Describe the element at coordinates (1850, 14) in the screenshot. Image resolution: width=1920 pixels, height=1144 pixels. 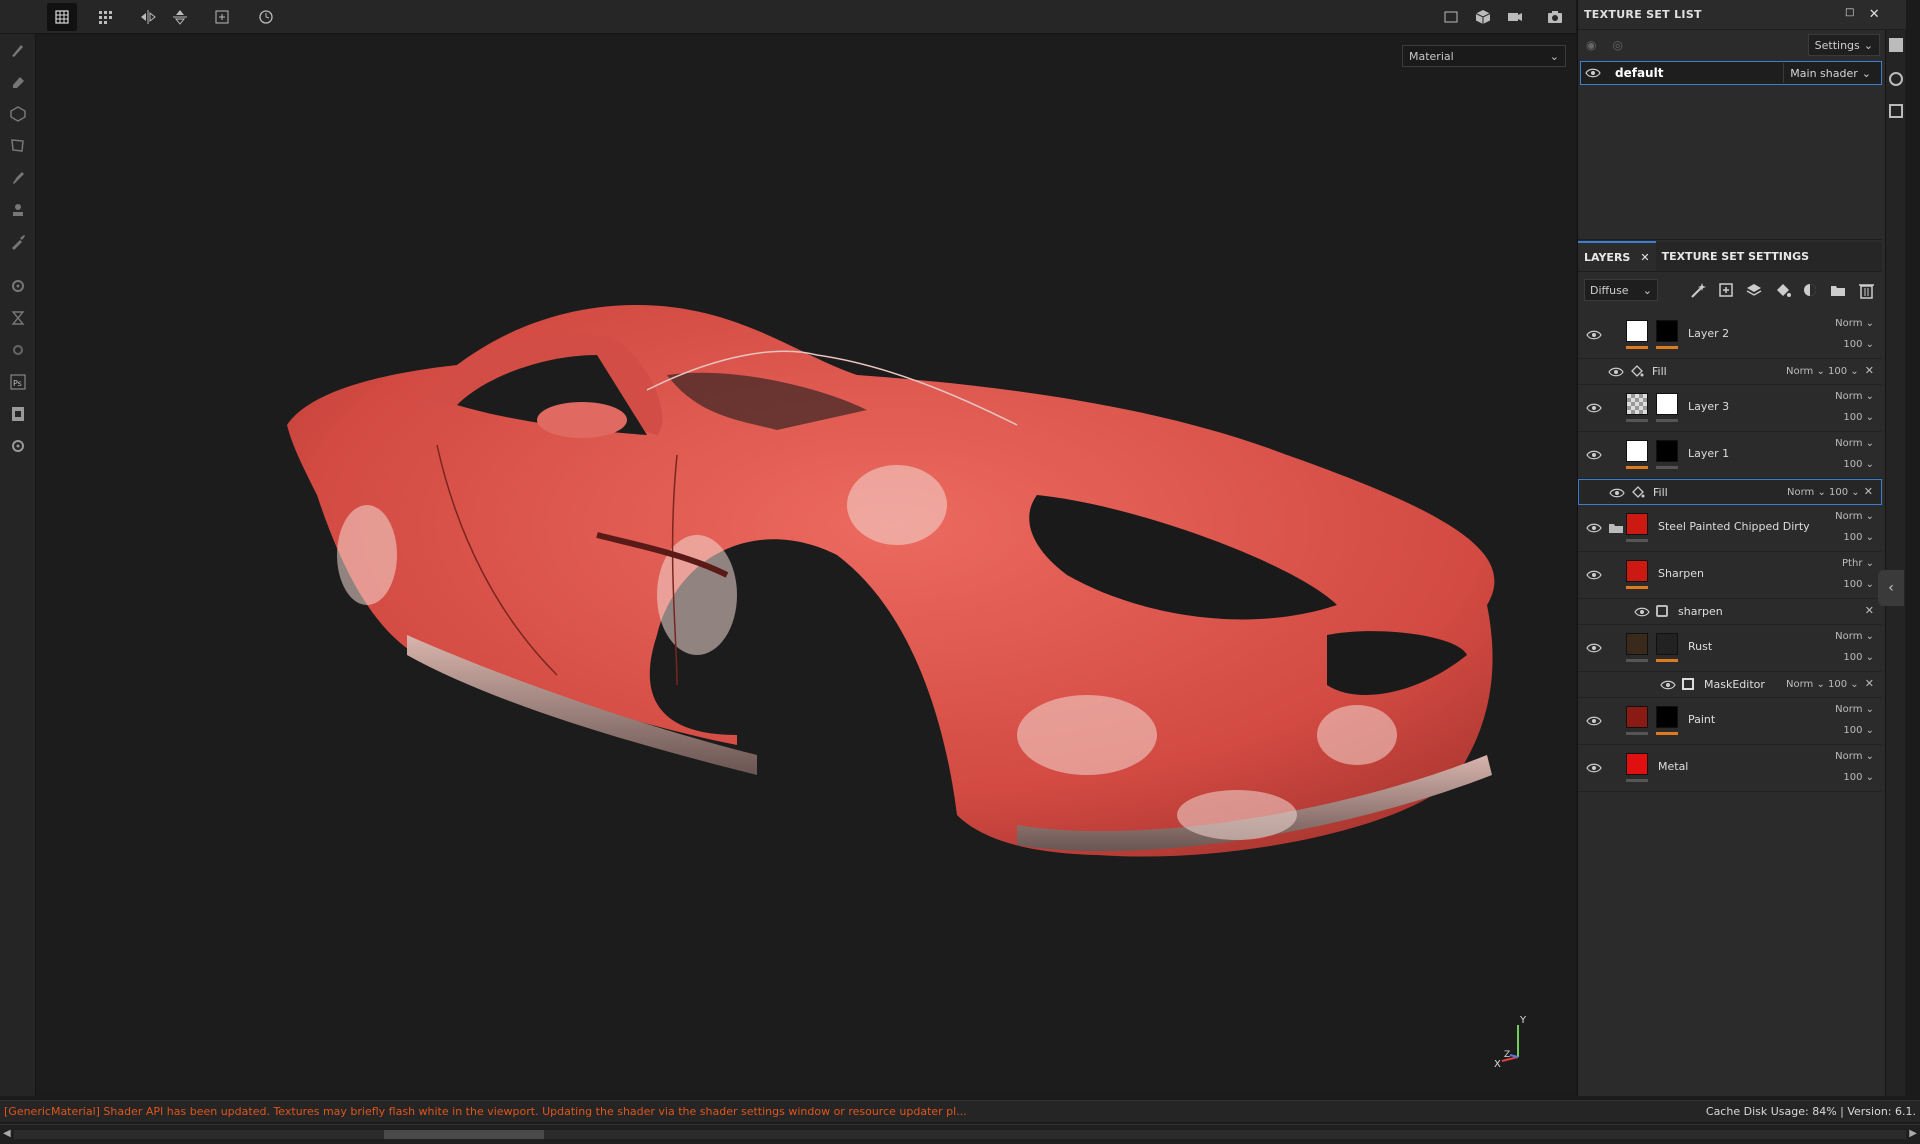
I see `float-panel-icon: □` at that location.